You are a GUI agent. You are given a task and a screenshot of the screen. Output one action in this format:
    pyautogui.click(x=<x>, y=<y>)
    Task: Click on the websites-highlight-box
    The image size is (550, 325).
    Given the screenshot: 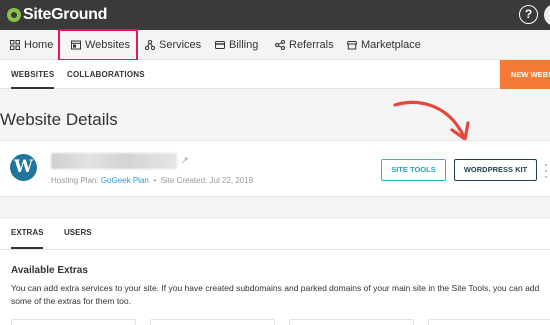 What is the action you would take?
    pyautogui.click(x=98, y=45)
    